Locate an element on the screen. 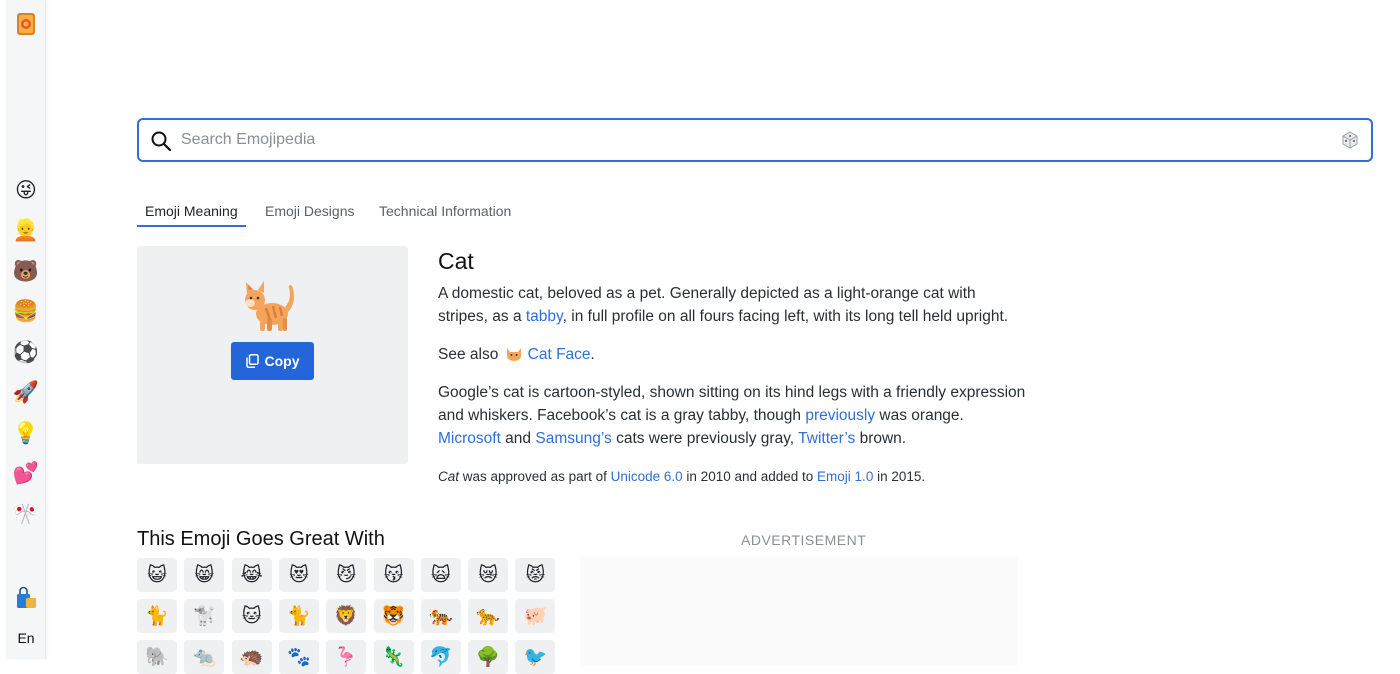 This screenshot has width=1400, height=674. related-emoji-glyph: 🐩 is located at coordinates (204, 615).